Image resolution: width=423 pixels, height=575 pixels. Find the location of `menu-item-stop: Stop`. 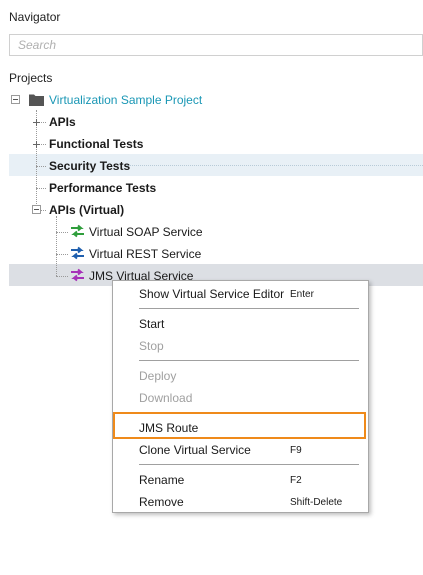

menu-item-stop: Stop is located at coordinates (240, 346).